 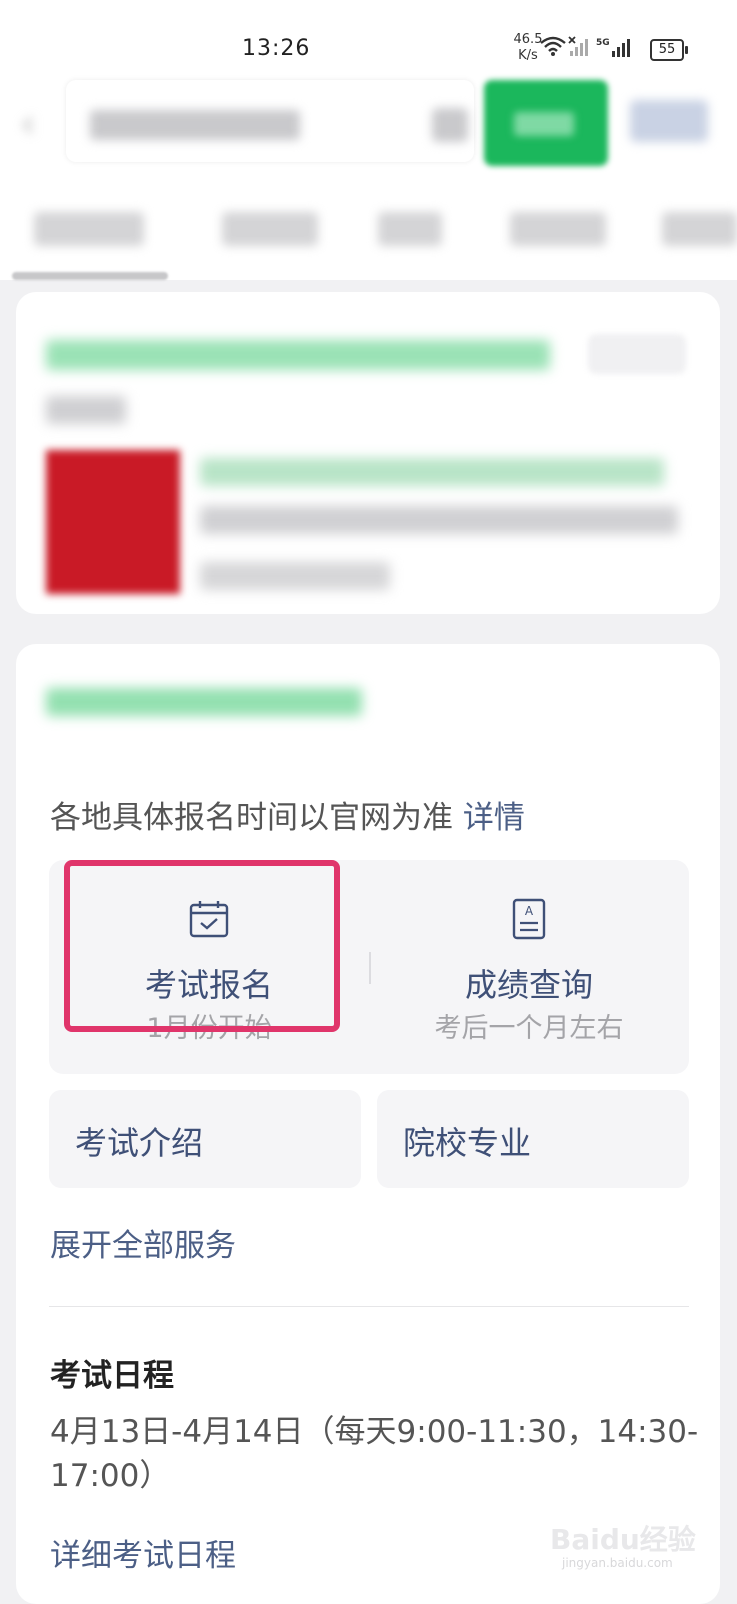 I want to click on svg-text: A, so click(x=529, y=911).